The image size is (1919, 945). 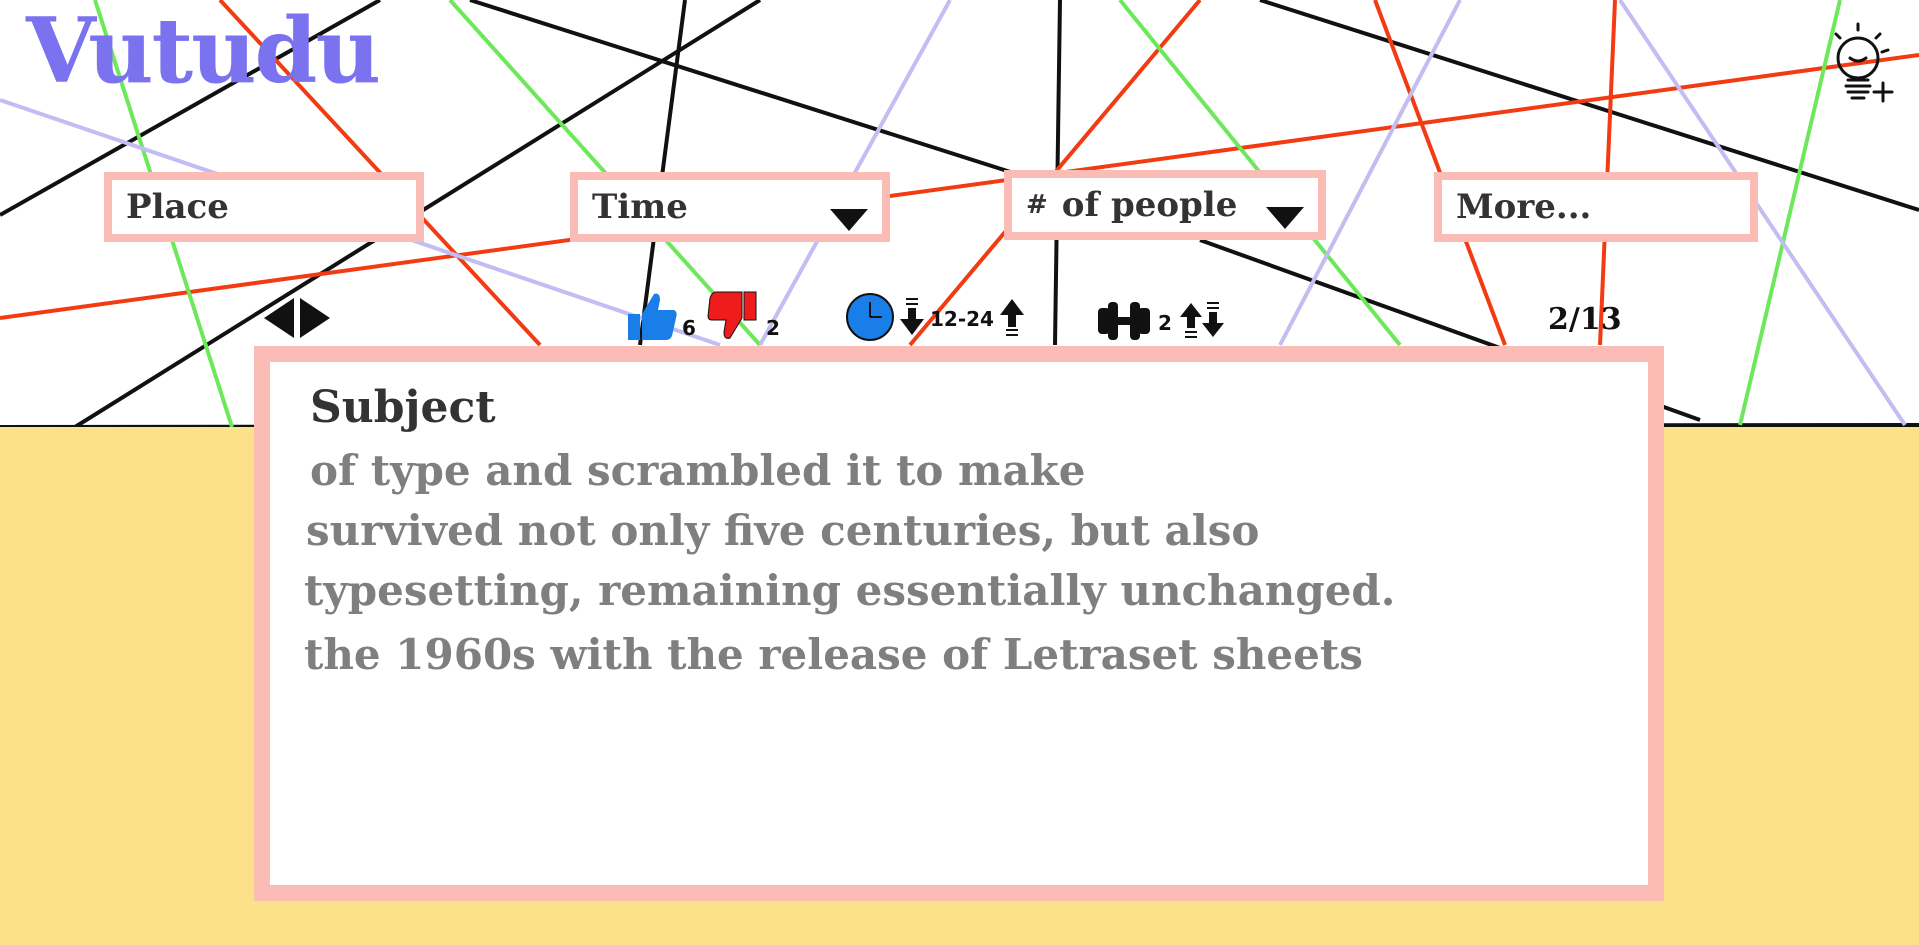 I want to click on clock-icon, so click(x=871, y=319).